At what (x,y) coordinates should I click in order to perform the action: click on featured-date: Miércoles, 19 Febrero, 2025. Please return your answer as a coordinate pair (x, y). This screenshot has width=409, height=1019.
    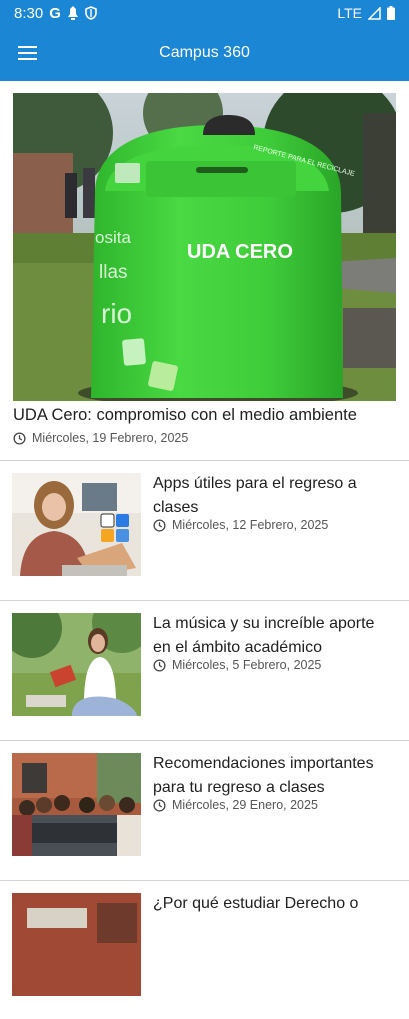
    Looking at the image, I should click on (110, 438).